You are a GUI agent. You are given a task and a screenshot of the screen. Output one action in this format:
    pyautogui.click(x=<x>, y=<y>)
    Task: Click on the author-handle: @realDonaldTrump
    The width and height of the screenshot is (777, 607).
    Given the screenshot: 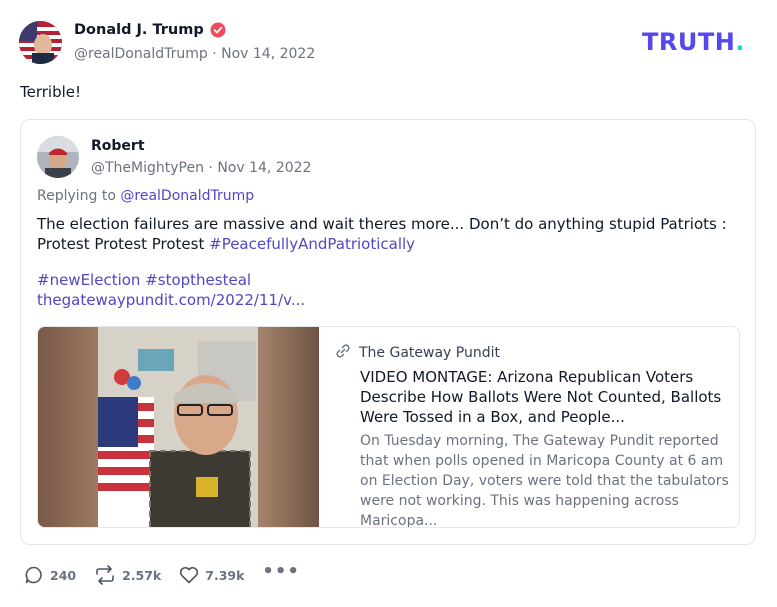 What is the action you would take?
    pyautogui.click(x=141, y=54)
    